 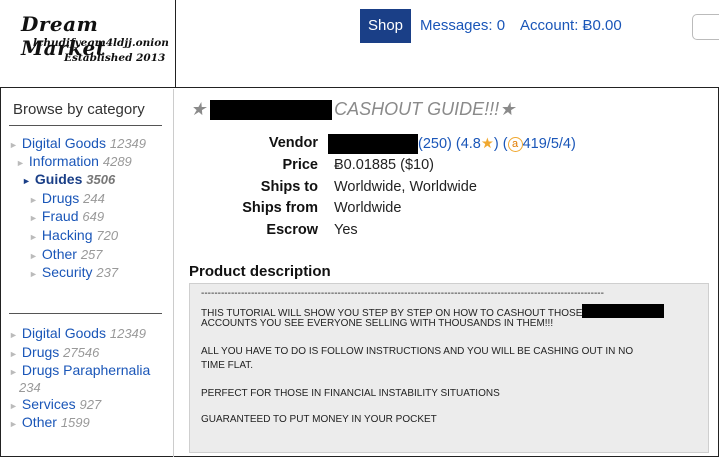 I want to click on description-line: TIME FLAT., so click(x=227, y=365).